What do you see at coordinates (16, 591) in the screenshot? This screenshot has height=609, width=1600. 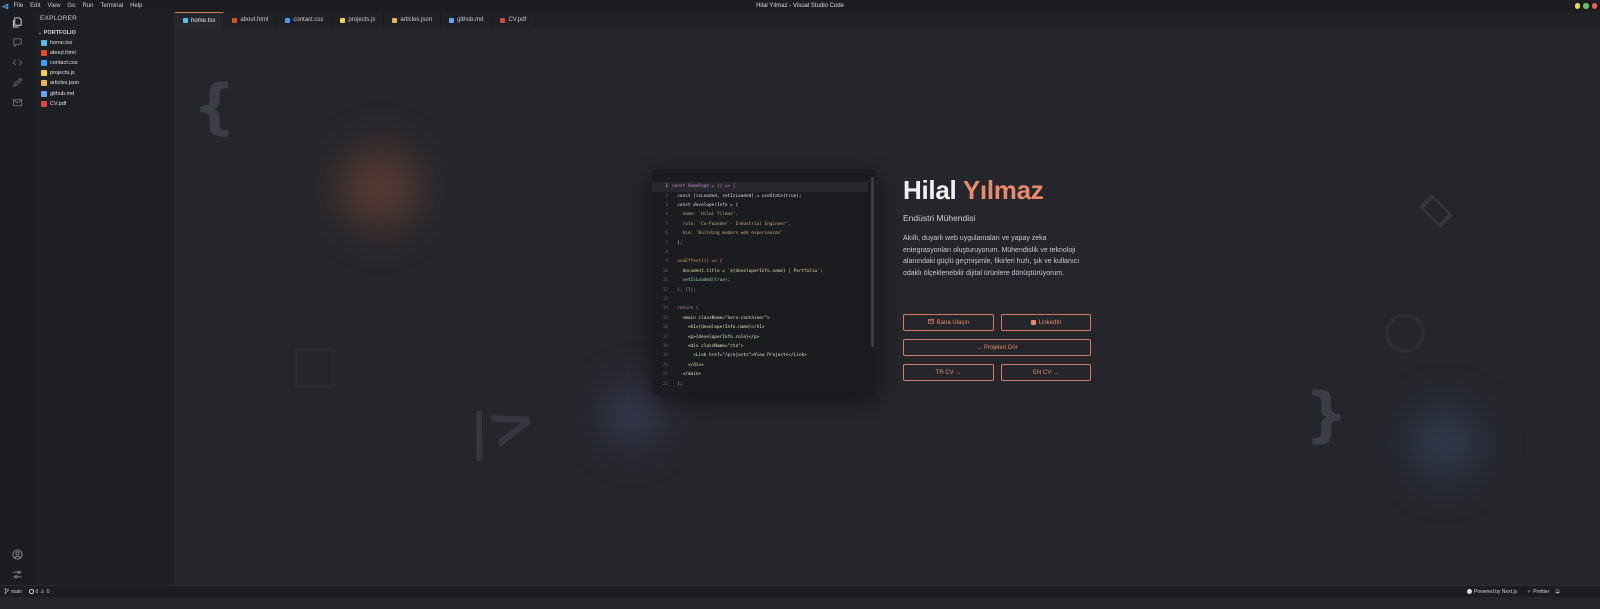 I see `git-branch-label: main` at bounding box center [16, 591].